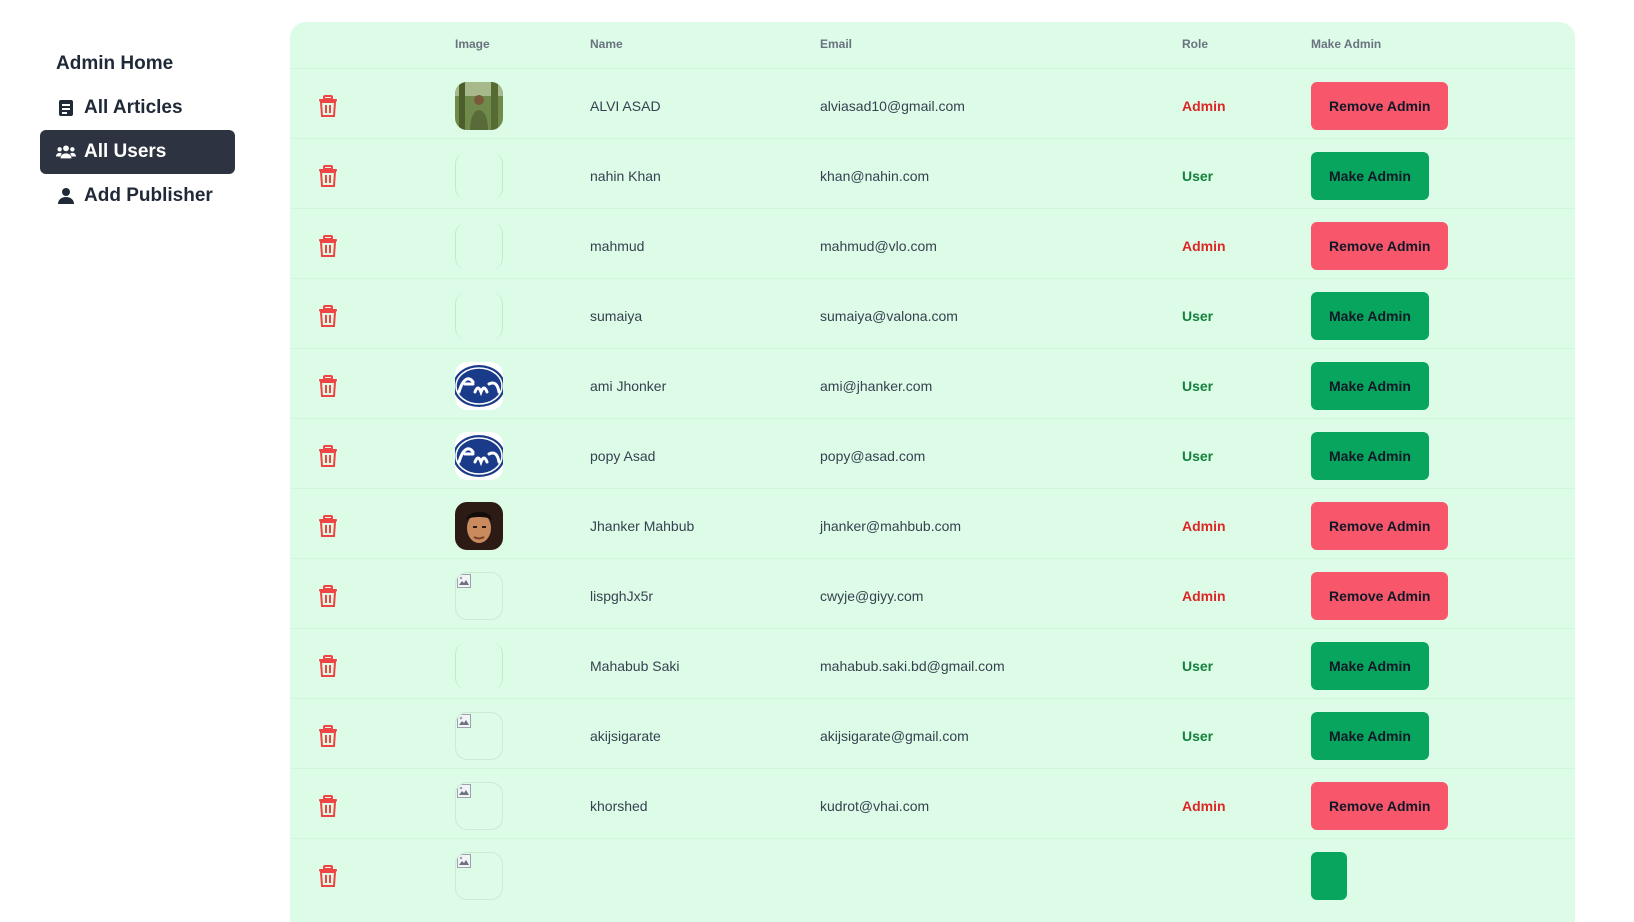 The height and width of the screenshot is (922, 1634). I want to click on user-name: ALVI ASAD, so click(625, 105).